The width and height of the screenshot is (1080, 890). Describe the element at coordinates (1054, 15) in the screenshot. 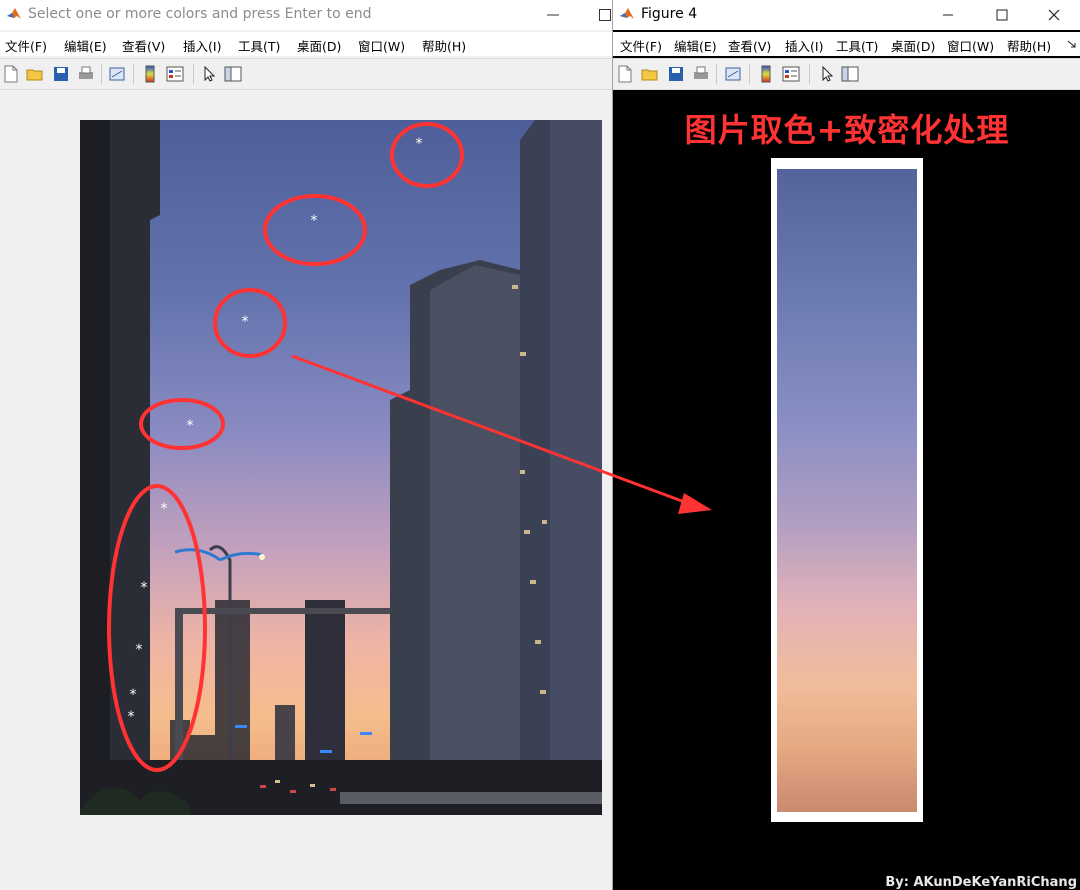

I see `close-icon` at that location.